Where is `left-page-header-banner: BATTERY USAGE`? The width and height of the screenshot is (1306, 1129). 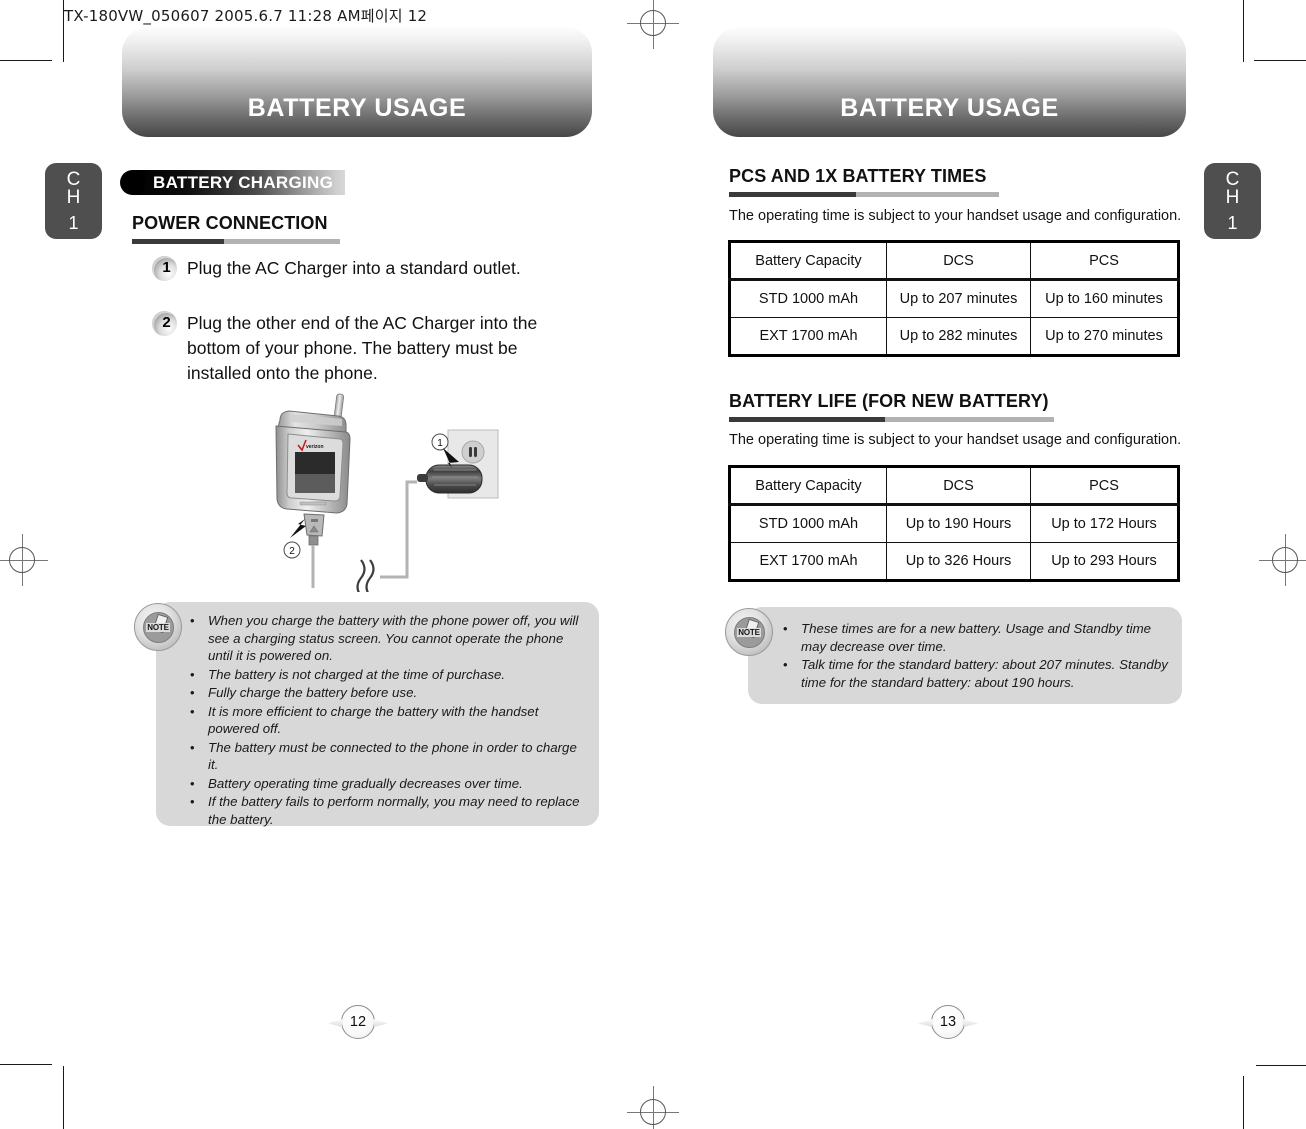
left-page-header-banner: BATTERY USAGE is located at coordinates (357, 82).